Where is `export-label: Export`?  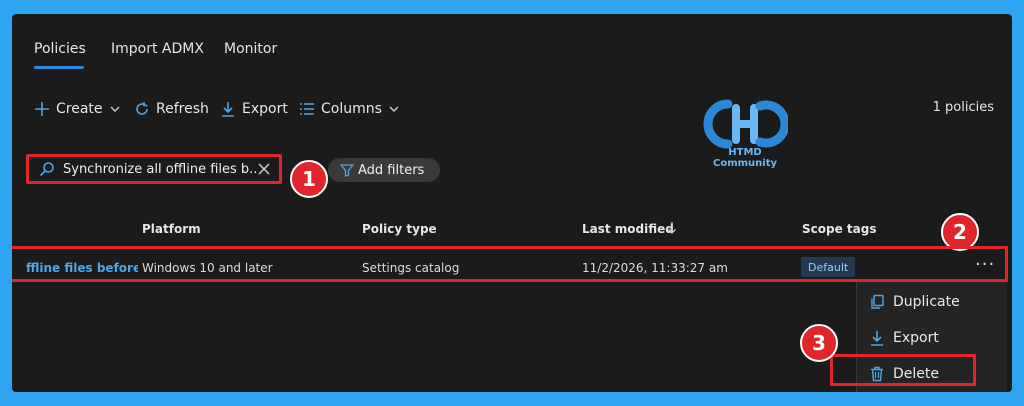 export-label: Export is located at coordinates (265, 109).